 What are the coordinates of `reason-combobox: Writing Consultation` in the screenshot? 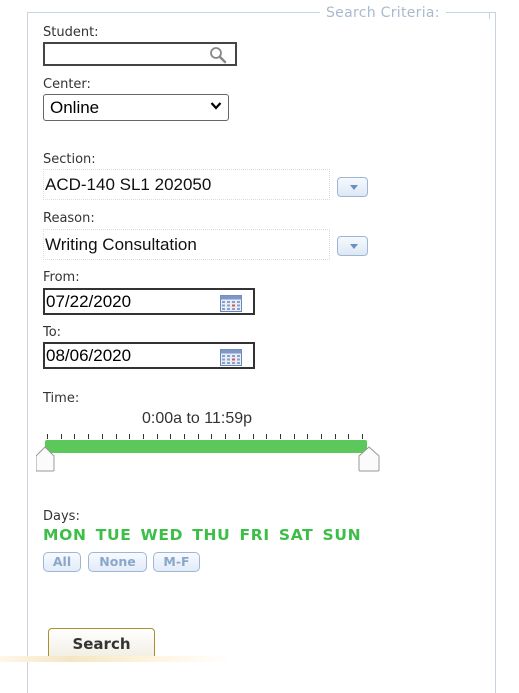 It's located at (186, 244).